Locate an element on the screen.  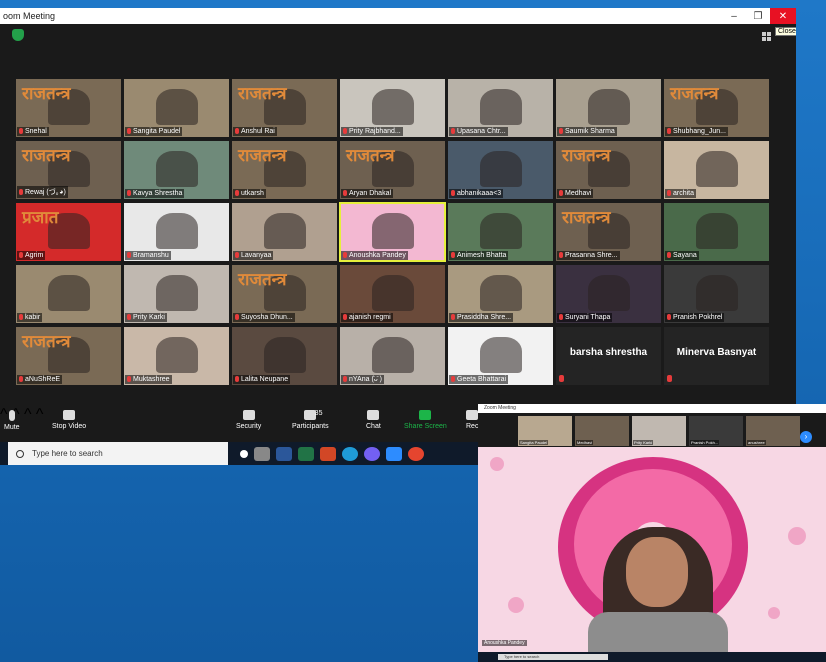
record-button: Rec is located at coordinates (472, 420).